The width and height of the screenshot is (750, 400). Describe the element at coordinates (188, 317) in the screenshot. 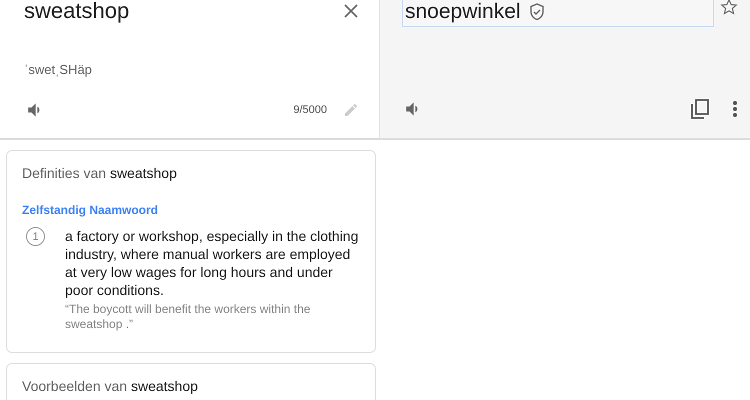

I see `example-sentence: “The boycott will benefit the workers within the sweatshop .”` at that location.